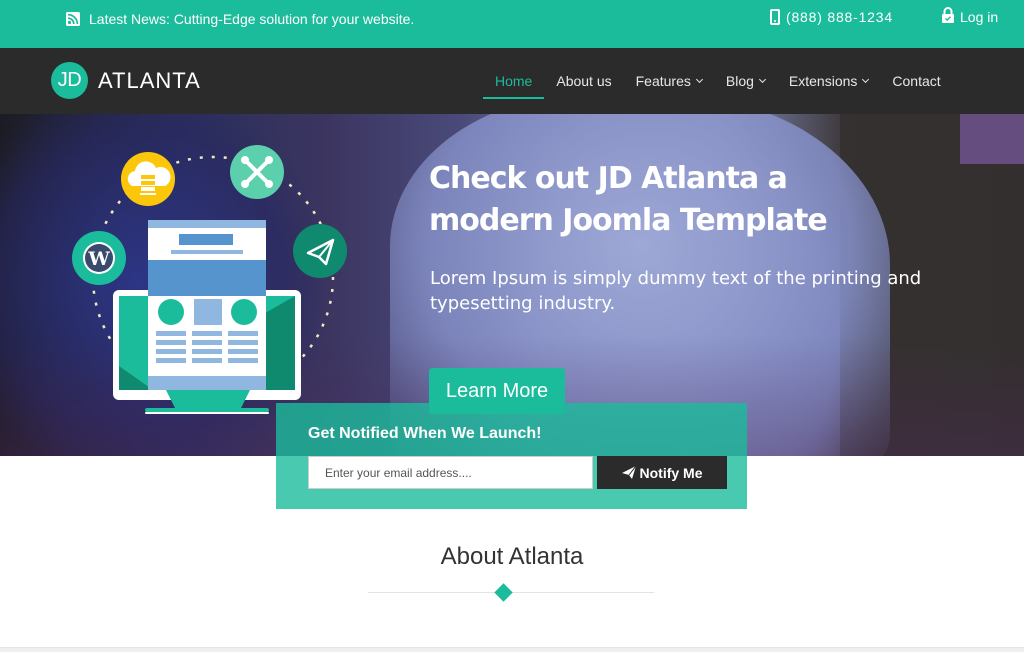 This screenshot has width=1024, height=652. I want to click on notify-me-button: Notify Me, so click(662, 472).